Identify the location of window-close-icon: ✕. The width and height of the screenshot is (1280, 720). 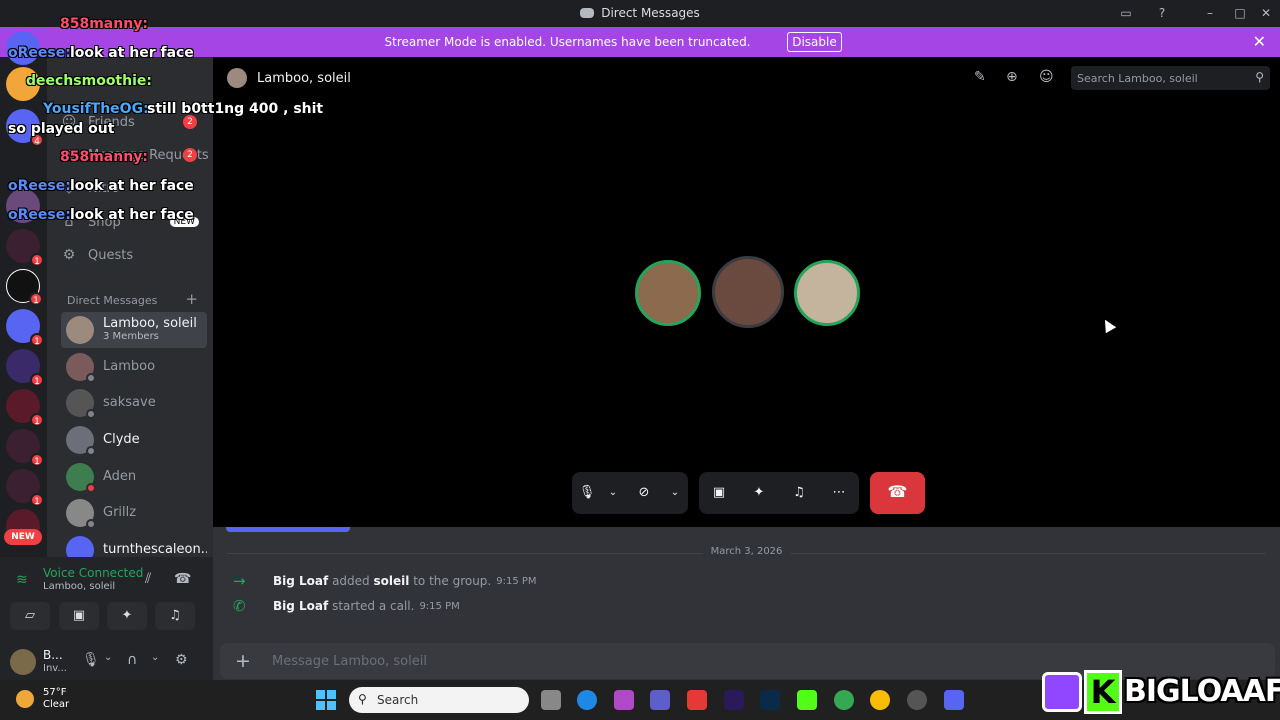
(1266, 13).